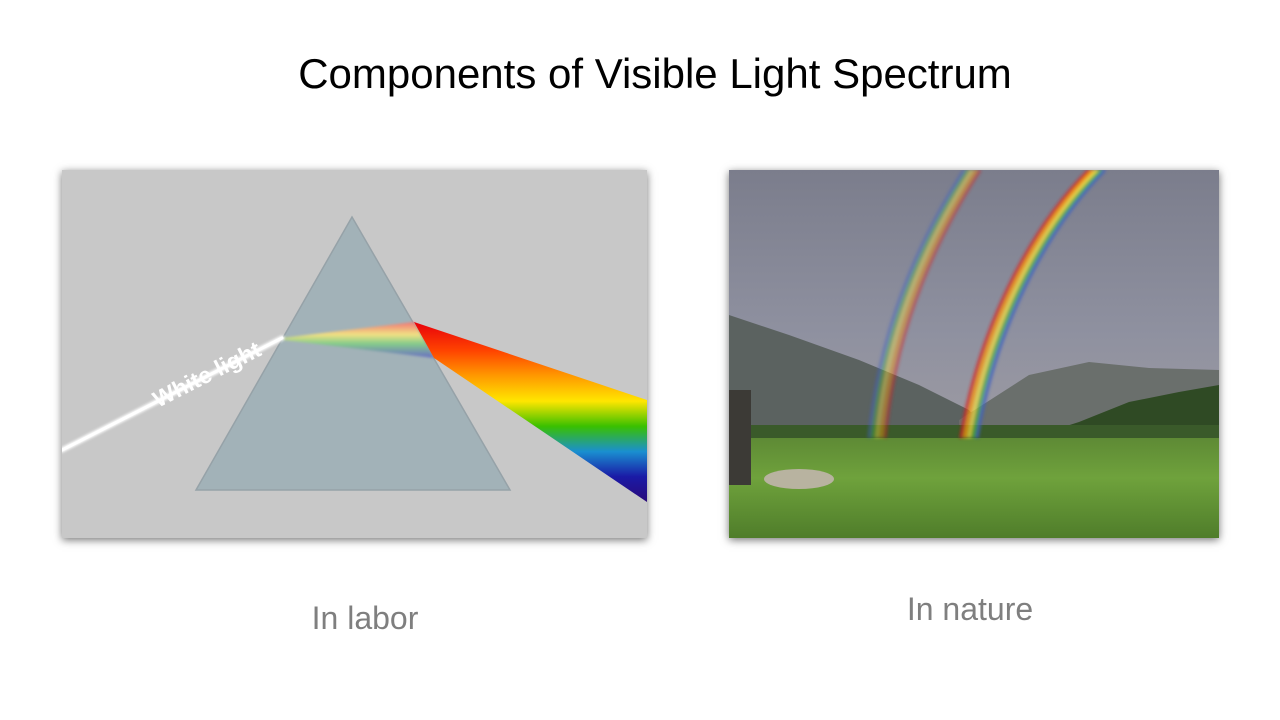 The image size is (1280, 720). What do you see at coordinates (970, 609) in the screenshot?
I see `caption-in-nature: In nature` at bounding box center [970, 609].